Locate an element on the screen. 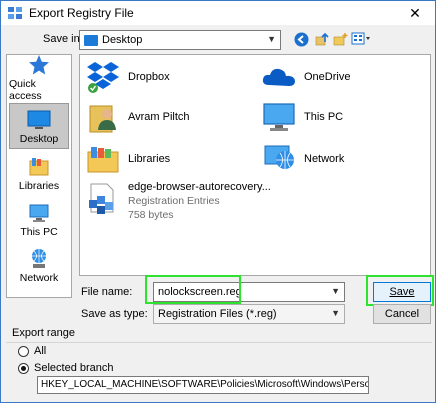 The image size is (436, 403). place-desktop: Desktop is located at coordinates (39, 126).